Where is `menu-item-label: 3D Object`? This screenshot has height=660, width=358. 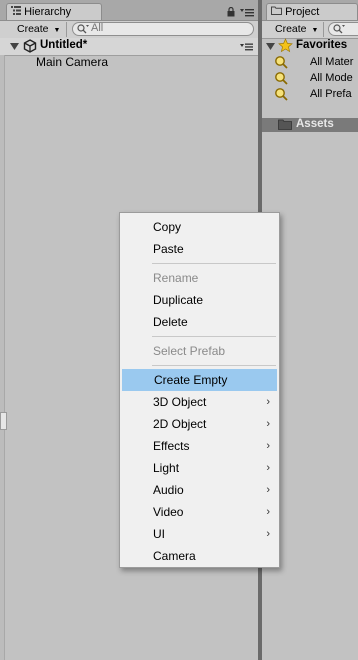 menu-item-label: 3D Object is located at coordinates (180, 402).